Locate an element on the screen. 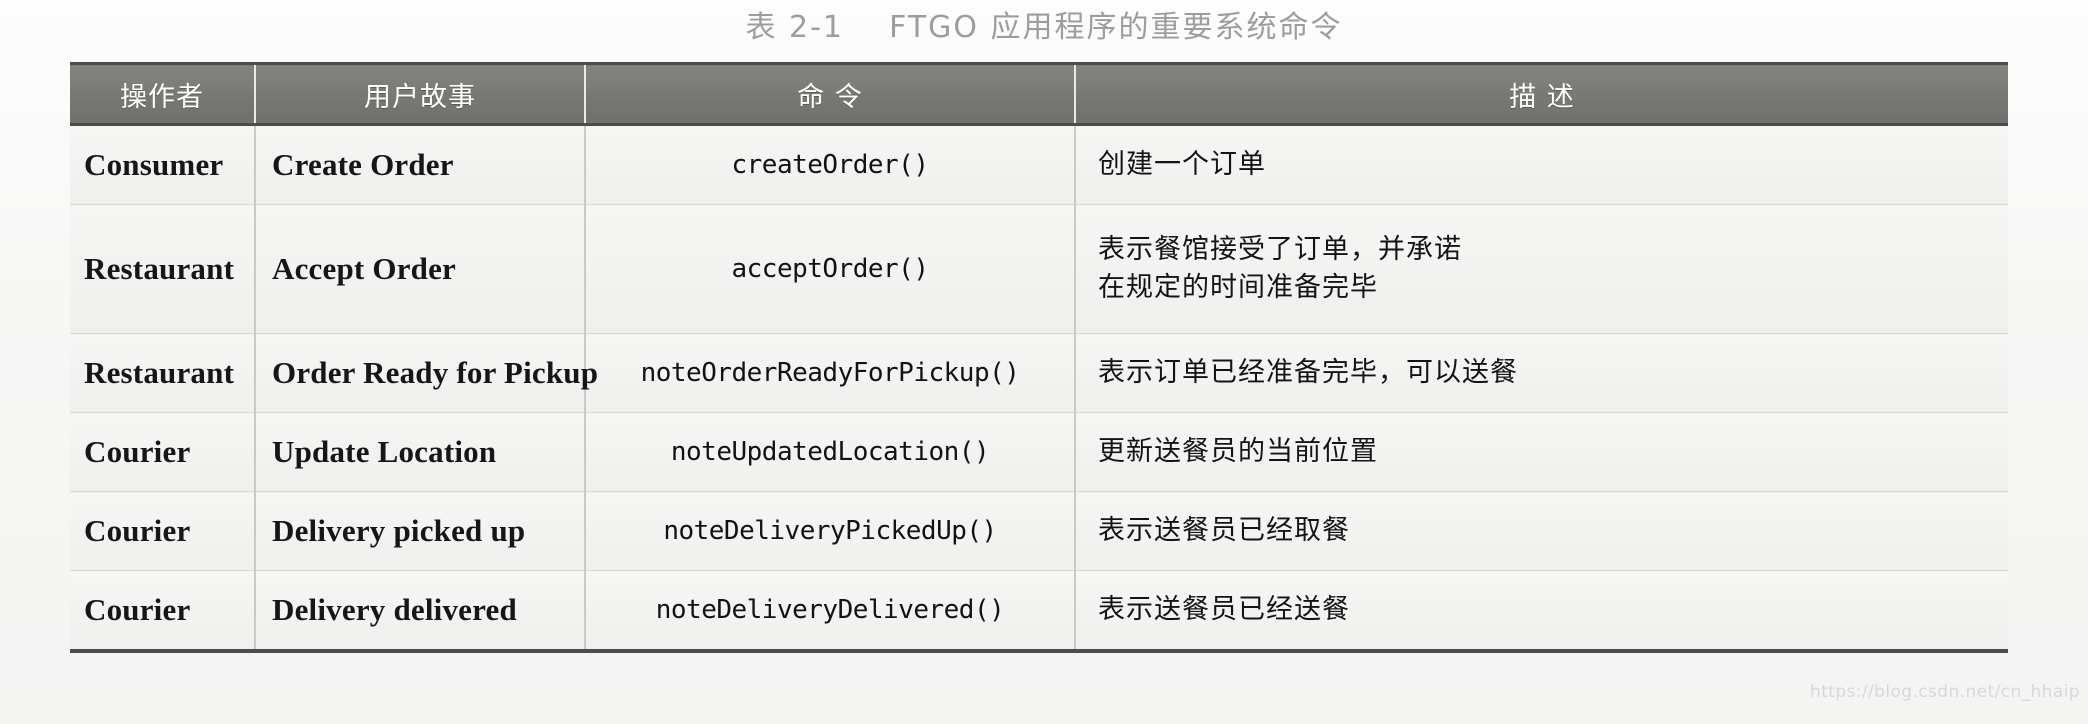 This screenshot has height=724, width=2088. description-line: 在规定的时间准备完毕 is located at coordinates (1238, 287).